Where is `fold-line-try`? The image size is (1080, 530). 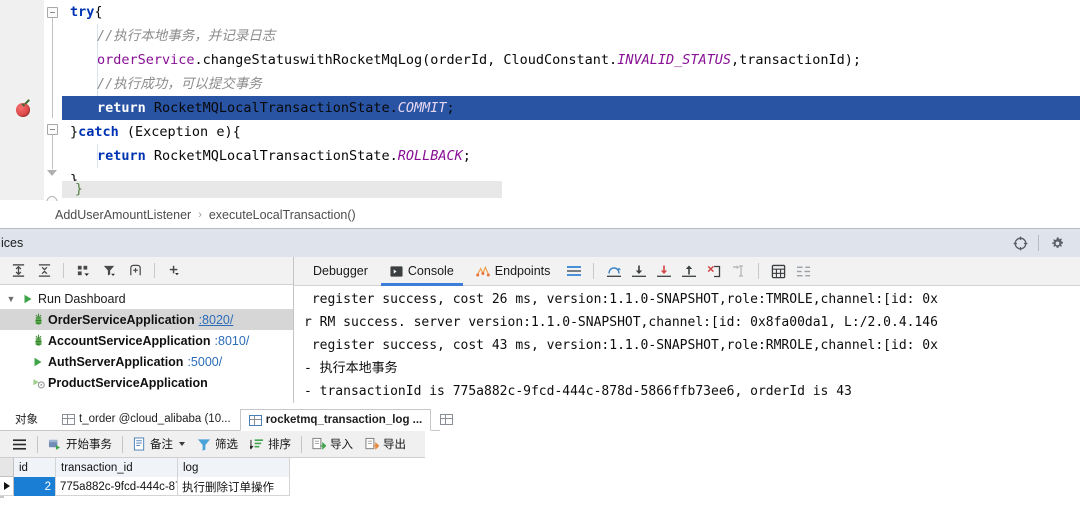
fold-line-try is located at coordinates (52, 68).